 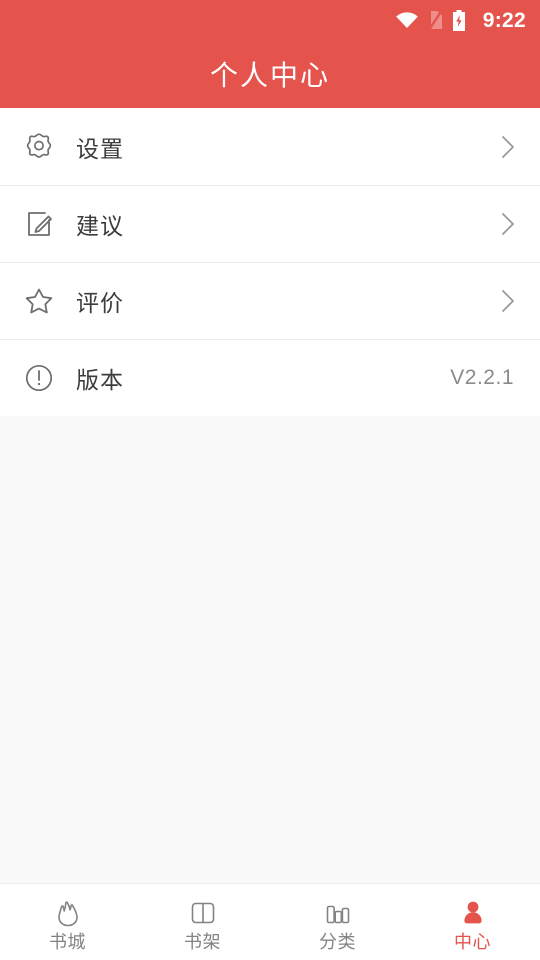 I want to click on list-item-version: 版本 V2.2.1, so click(x=270, y=377).